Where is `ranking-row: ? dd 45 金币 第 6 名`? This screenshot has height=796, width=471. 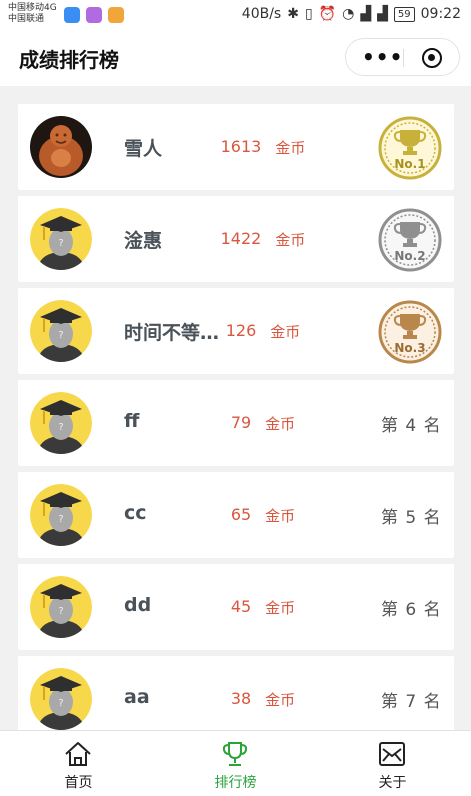
ranking-row: ? dd 45 金币 第 6 名 is located at coordinates (236, 607).